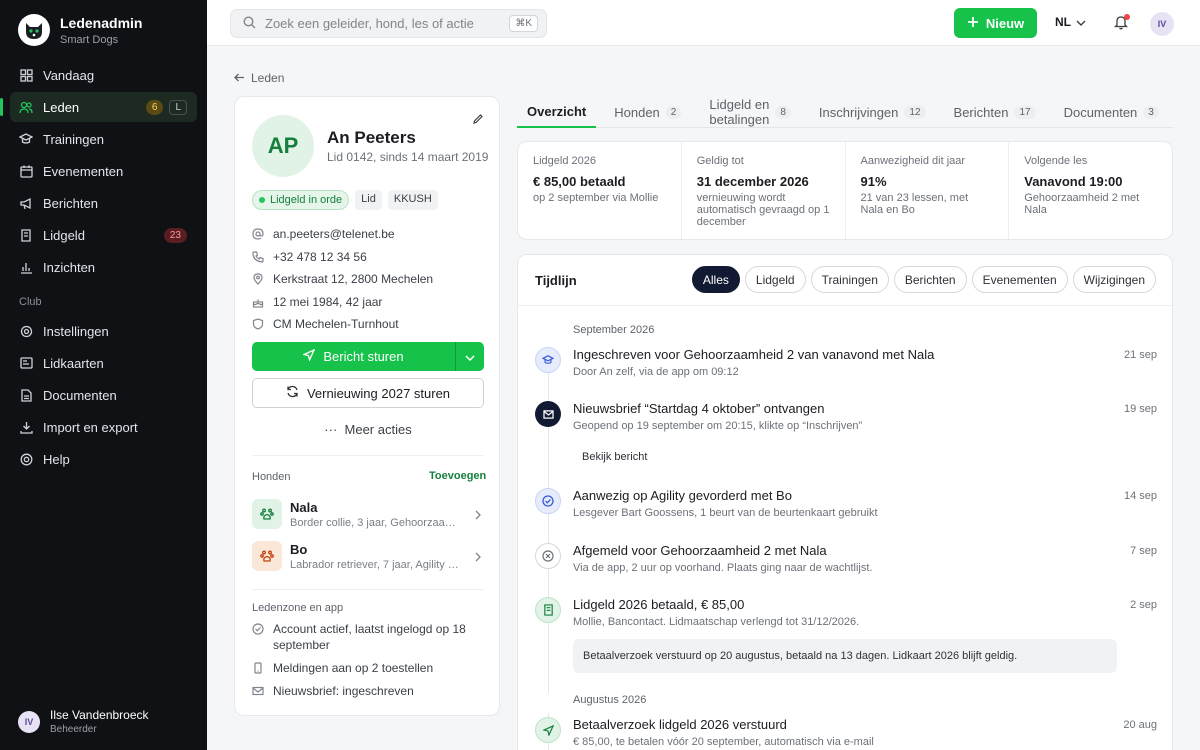 This screenshot has width=1200, height=750. I want to click on notifications-status-text: Meldingen aan op 2 toestellen, so click(353, 668).